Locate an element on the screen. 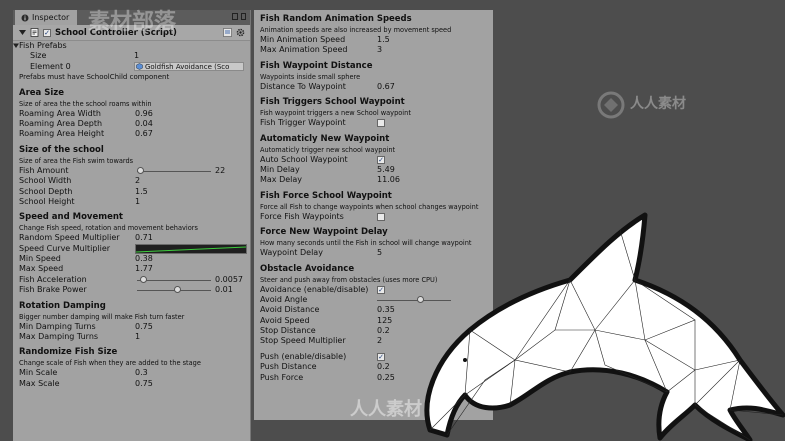 The height and width of the screenshot is (441, 785). inspector-tab-label: Inspector is located at coordinates (51, 17).